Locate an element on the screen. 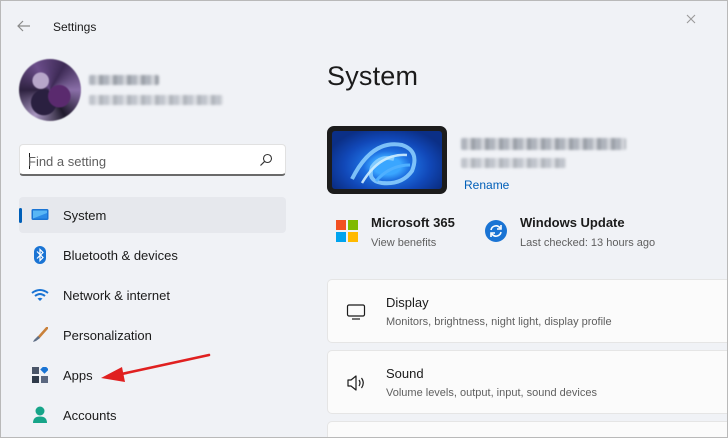 The height and width of the screenshot is (438, 728). profile-email is located at coordinates (156, 100).